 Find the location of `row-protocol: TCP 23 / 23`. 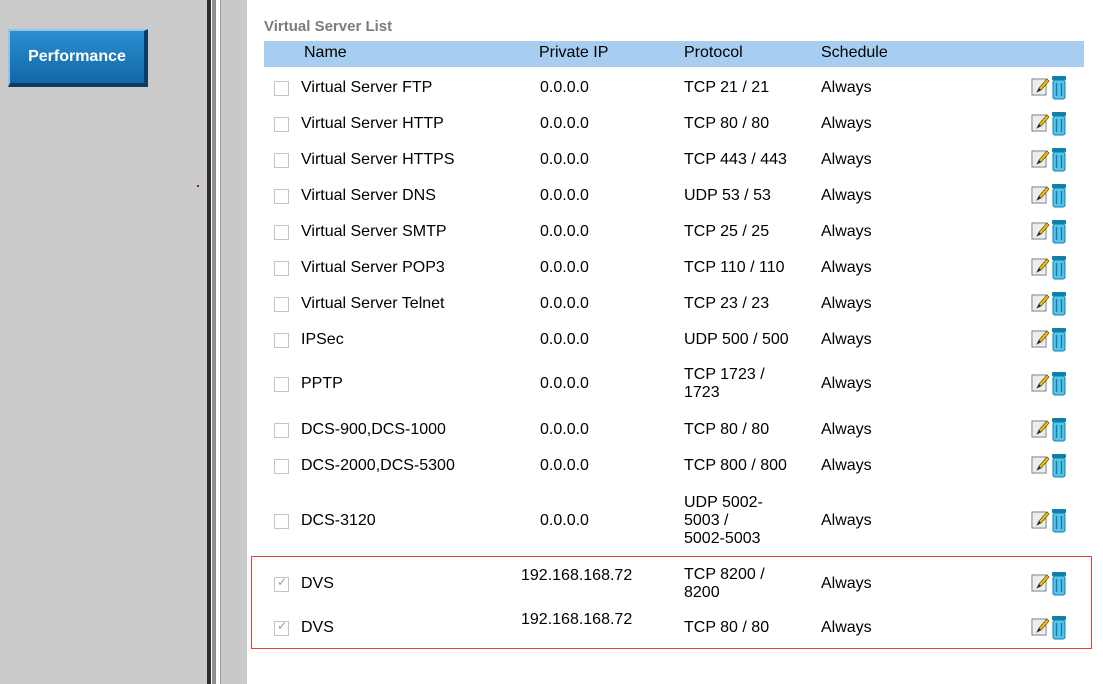

row-protocol: TCP 23 / 23 is located at coordinates (727, 303).